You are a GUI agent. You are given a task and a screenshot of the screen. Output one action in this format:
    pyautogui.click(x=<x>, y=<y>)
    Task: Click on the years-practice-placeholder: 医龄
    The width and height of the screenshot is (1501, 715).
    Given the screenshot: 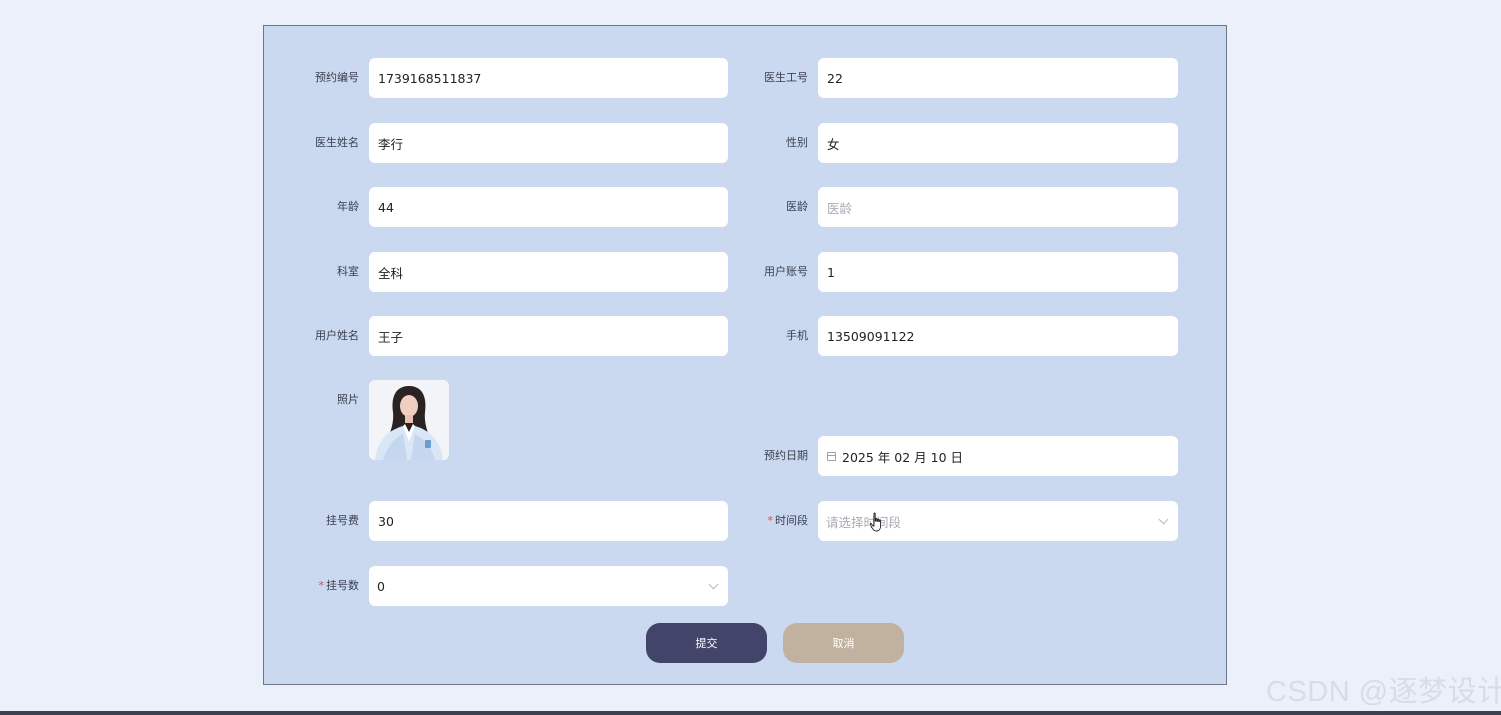 What is the action you would take?
    pyautogui.click(x=840, y=208)
    